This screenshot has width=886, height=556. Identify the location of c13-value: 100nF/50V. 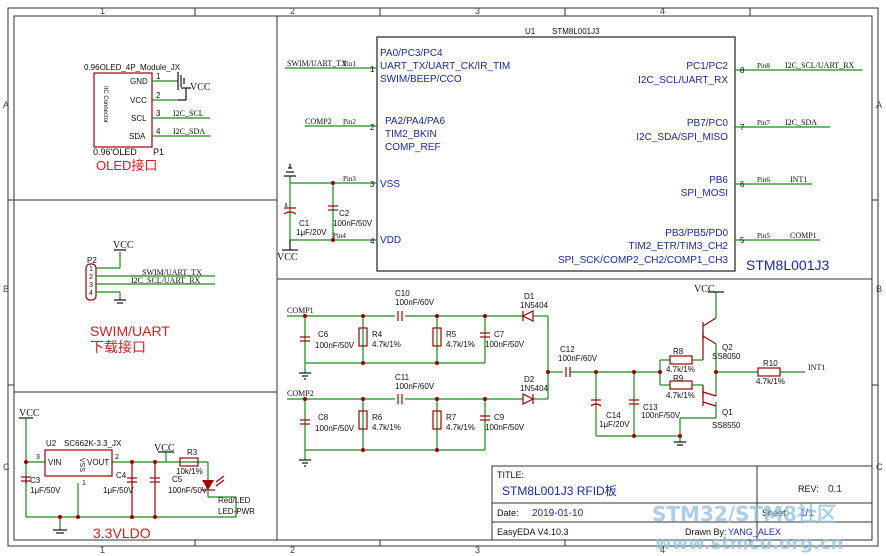
(661, 415).